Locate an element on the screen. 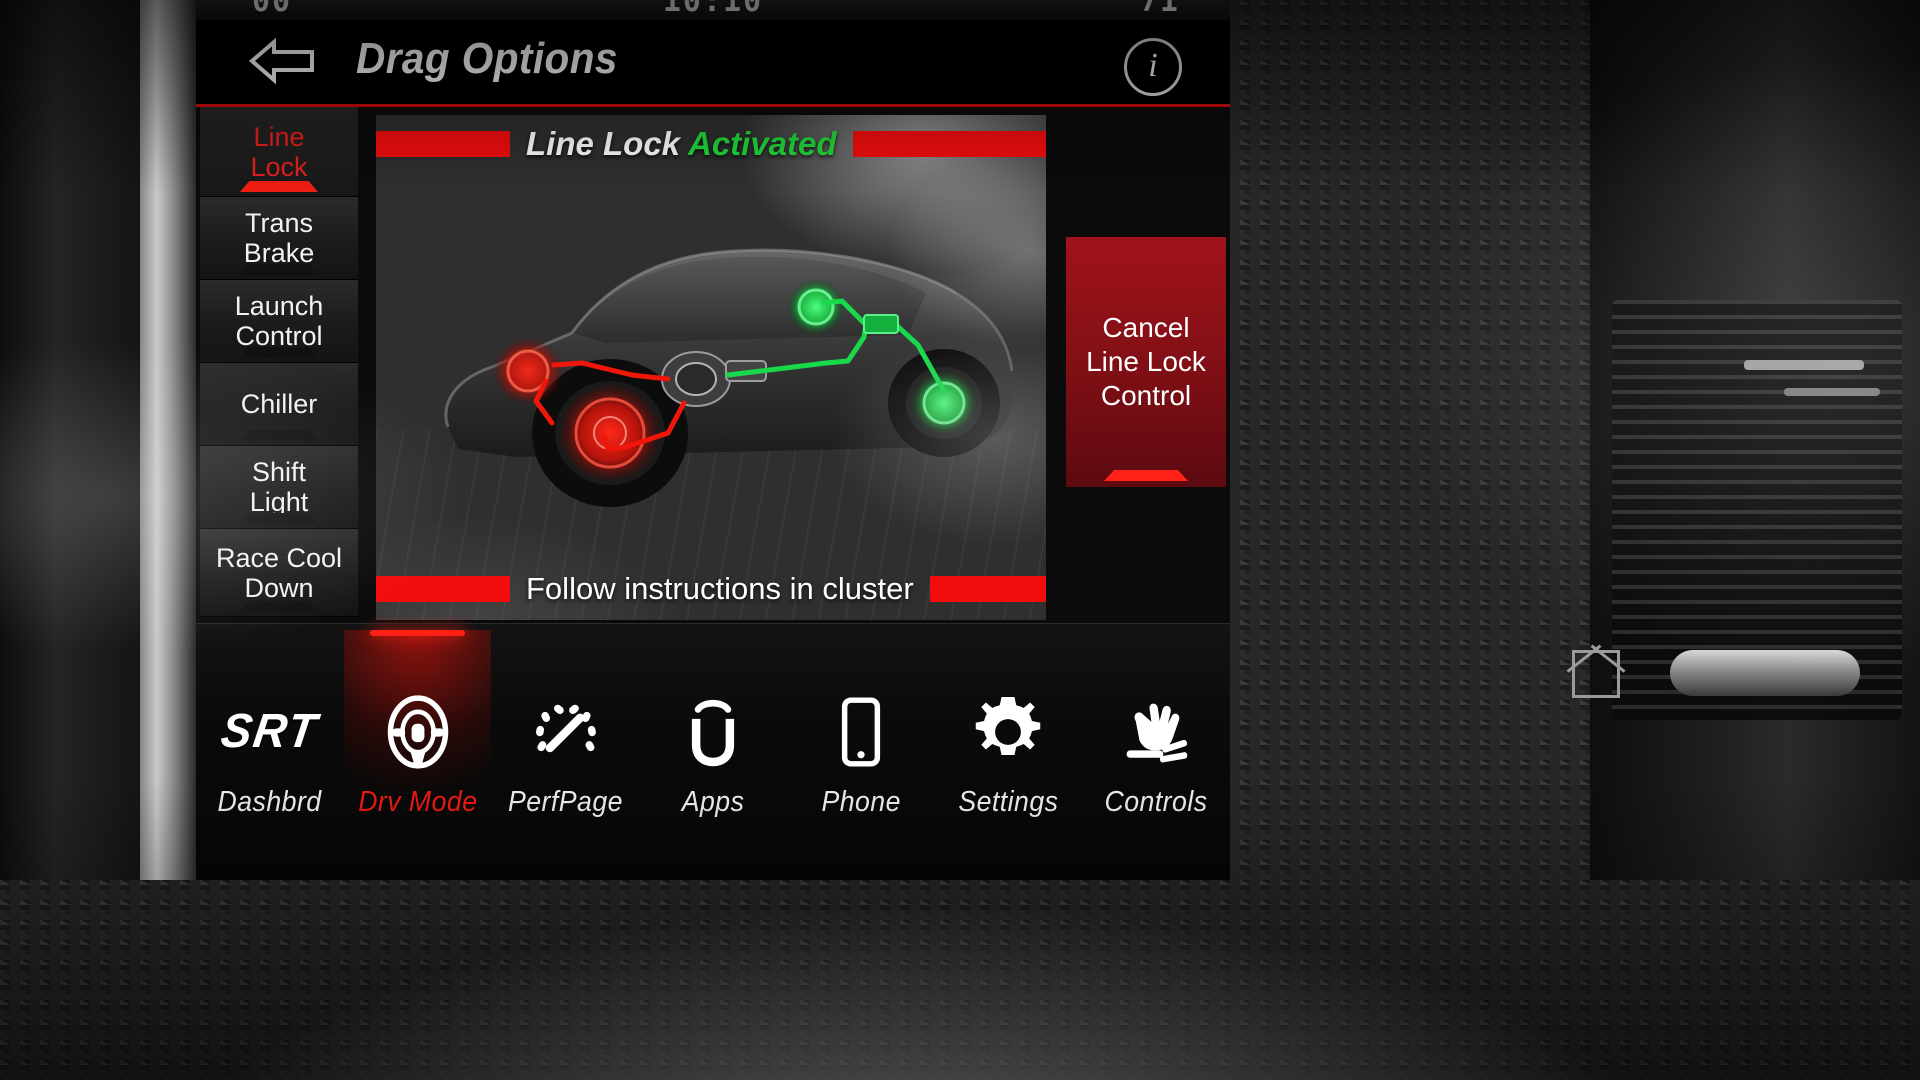  status-bar-accent-right is located at coordinates (949, 144).